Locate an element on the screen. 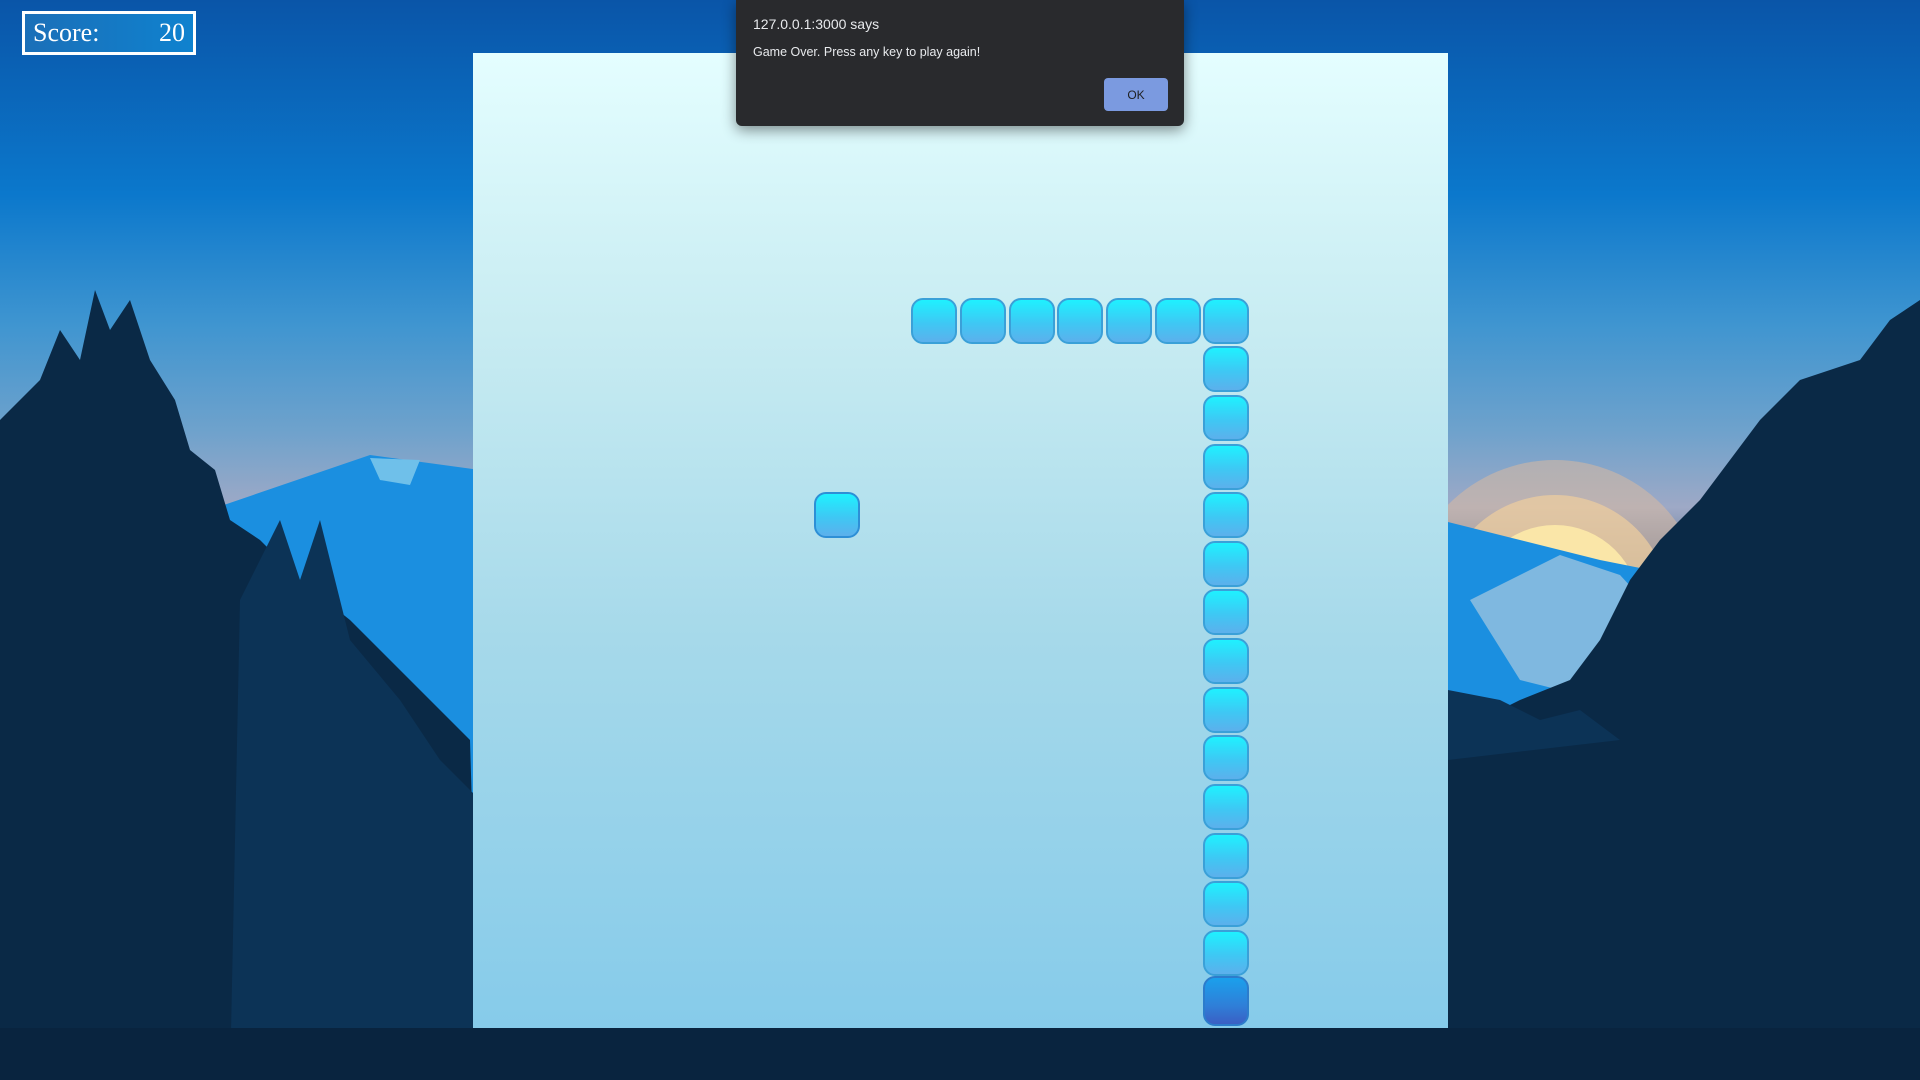 The width and height of the screenshot is (1920, 1080). dialog-message: Game Over. Press any key to play again! is located at coordinates (867, 52).